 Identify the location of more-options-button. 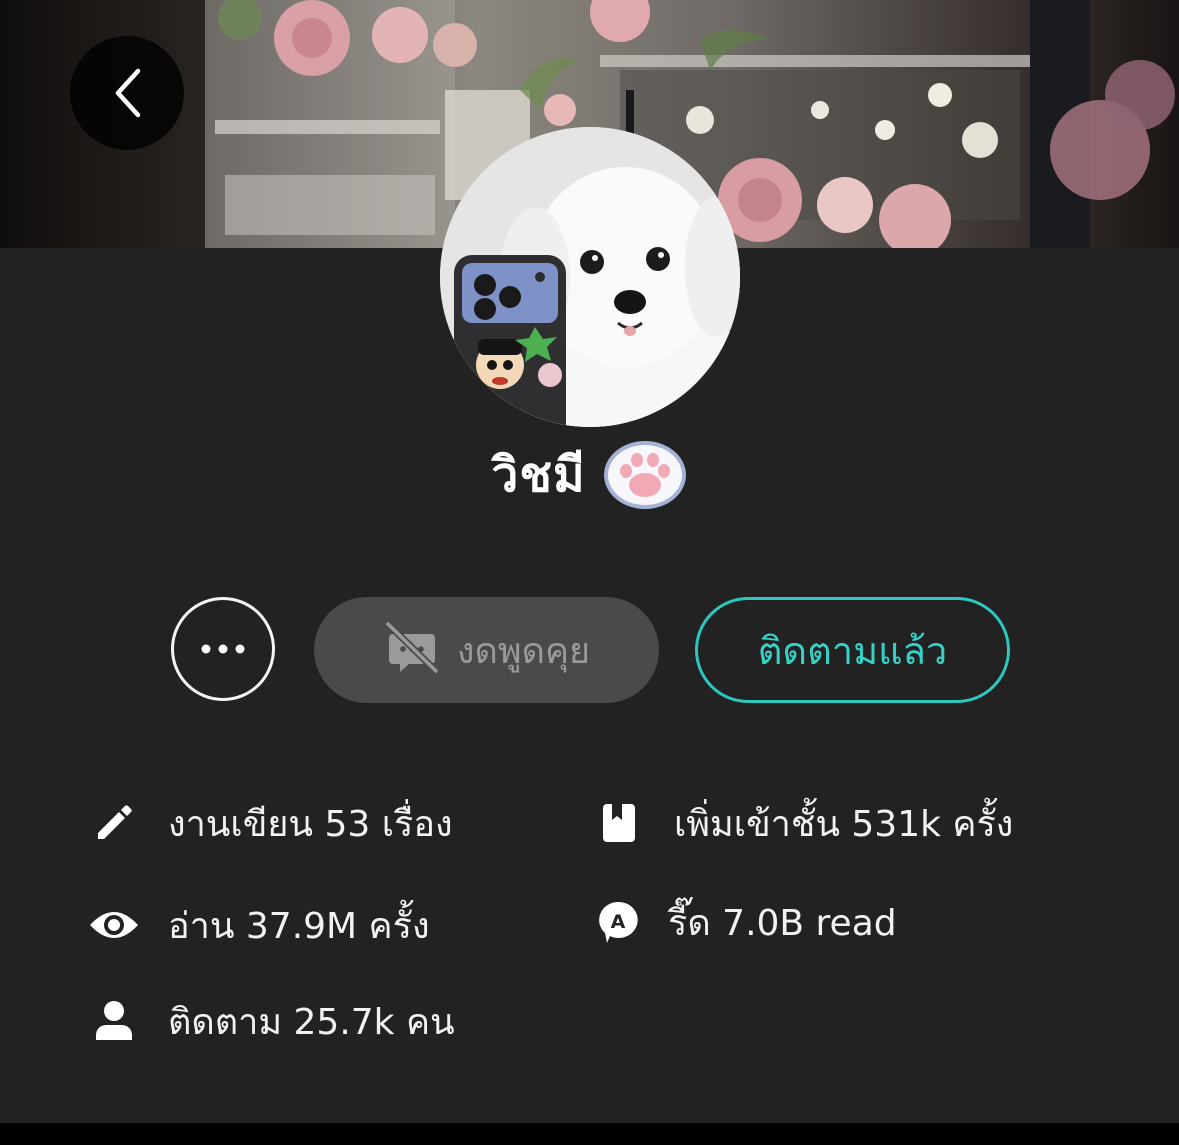
(223, 649).